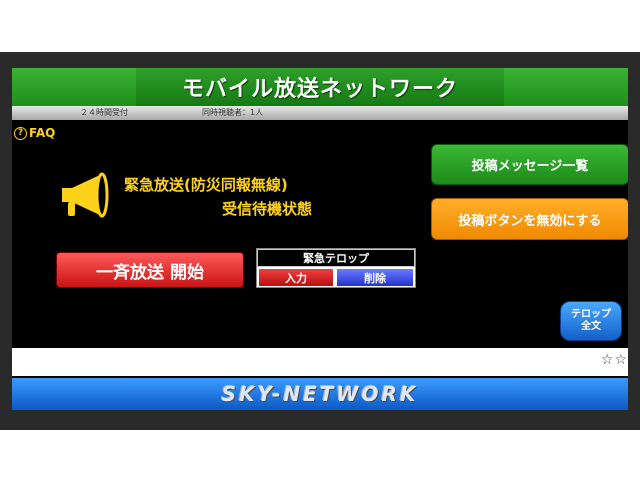 Image resolution: width=640 pixels, height=480 pixels. Describe the element at coordinates (320, 362) in the screenshot. I see `telop-ticker: ☆☆` at that location.